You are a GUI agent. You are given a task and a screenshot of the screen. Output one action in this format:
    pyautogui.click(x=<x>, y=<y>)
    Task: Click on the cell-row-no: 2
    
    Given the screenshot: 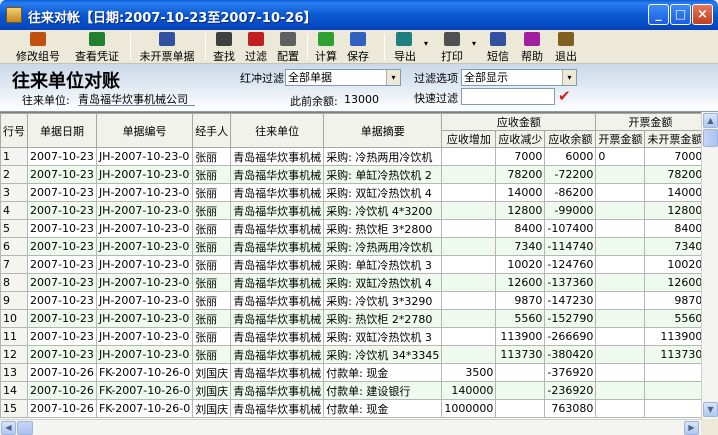 What is the action you would take?
    pyautogui.click(x=14, y=174)
    